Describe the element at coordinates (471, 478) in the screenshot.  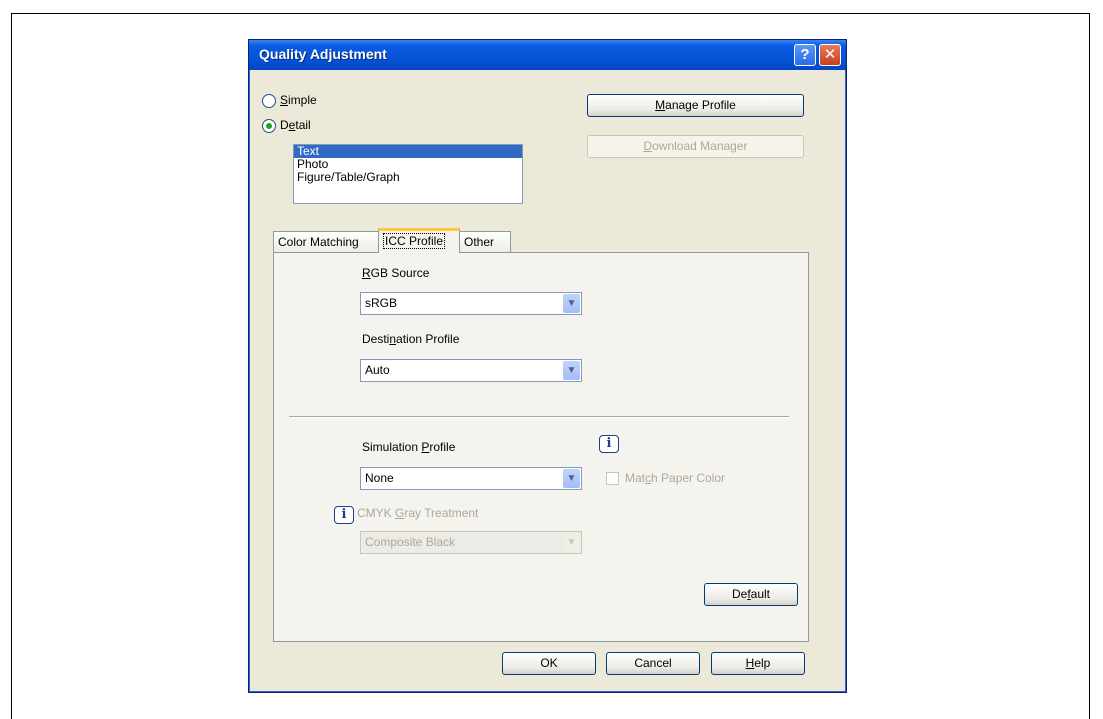
I see `simulation-profile-select: None ▼` at that location.